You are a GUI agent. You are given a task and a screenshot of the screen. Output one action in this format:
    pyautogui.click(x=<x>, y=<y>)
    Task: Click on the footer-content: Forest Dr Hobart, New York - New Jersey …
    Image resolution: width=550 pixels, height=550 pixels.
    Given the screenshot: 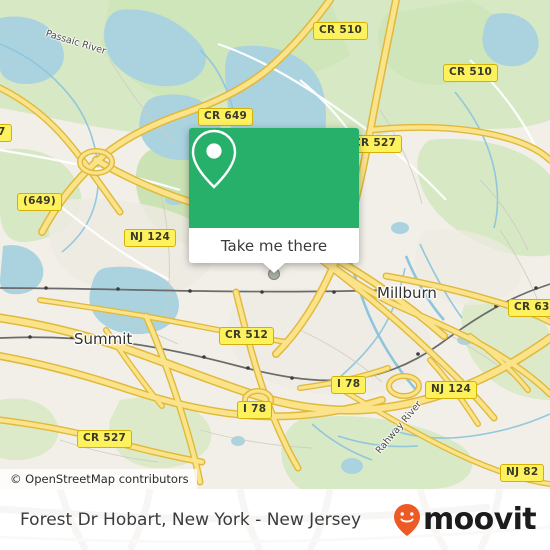 What is the action you would take?
    pyautogui.click(x=275, y=519)
    